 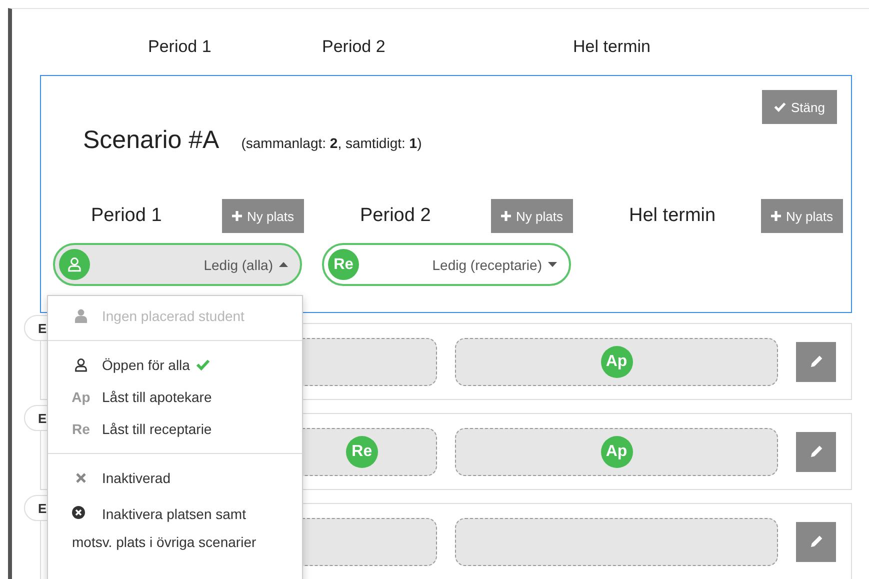 I want to click on place-status: Ledig (receptarie), so click(x=486, y=264).